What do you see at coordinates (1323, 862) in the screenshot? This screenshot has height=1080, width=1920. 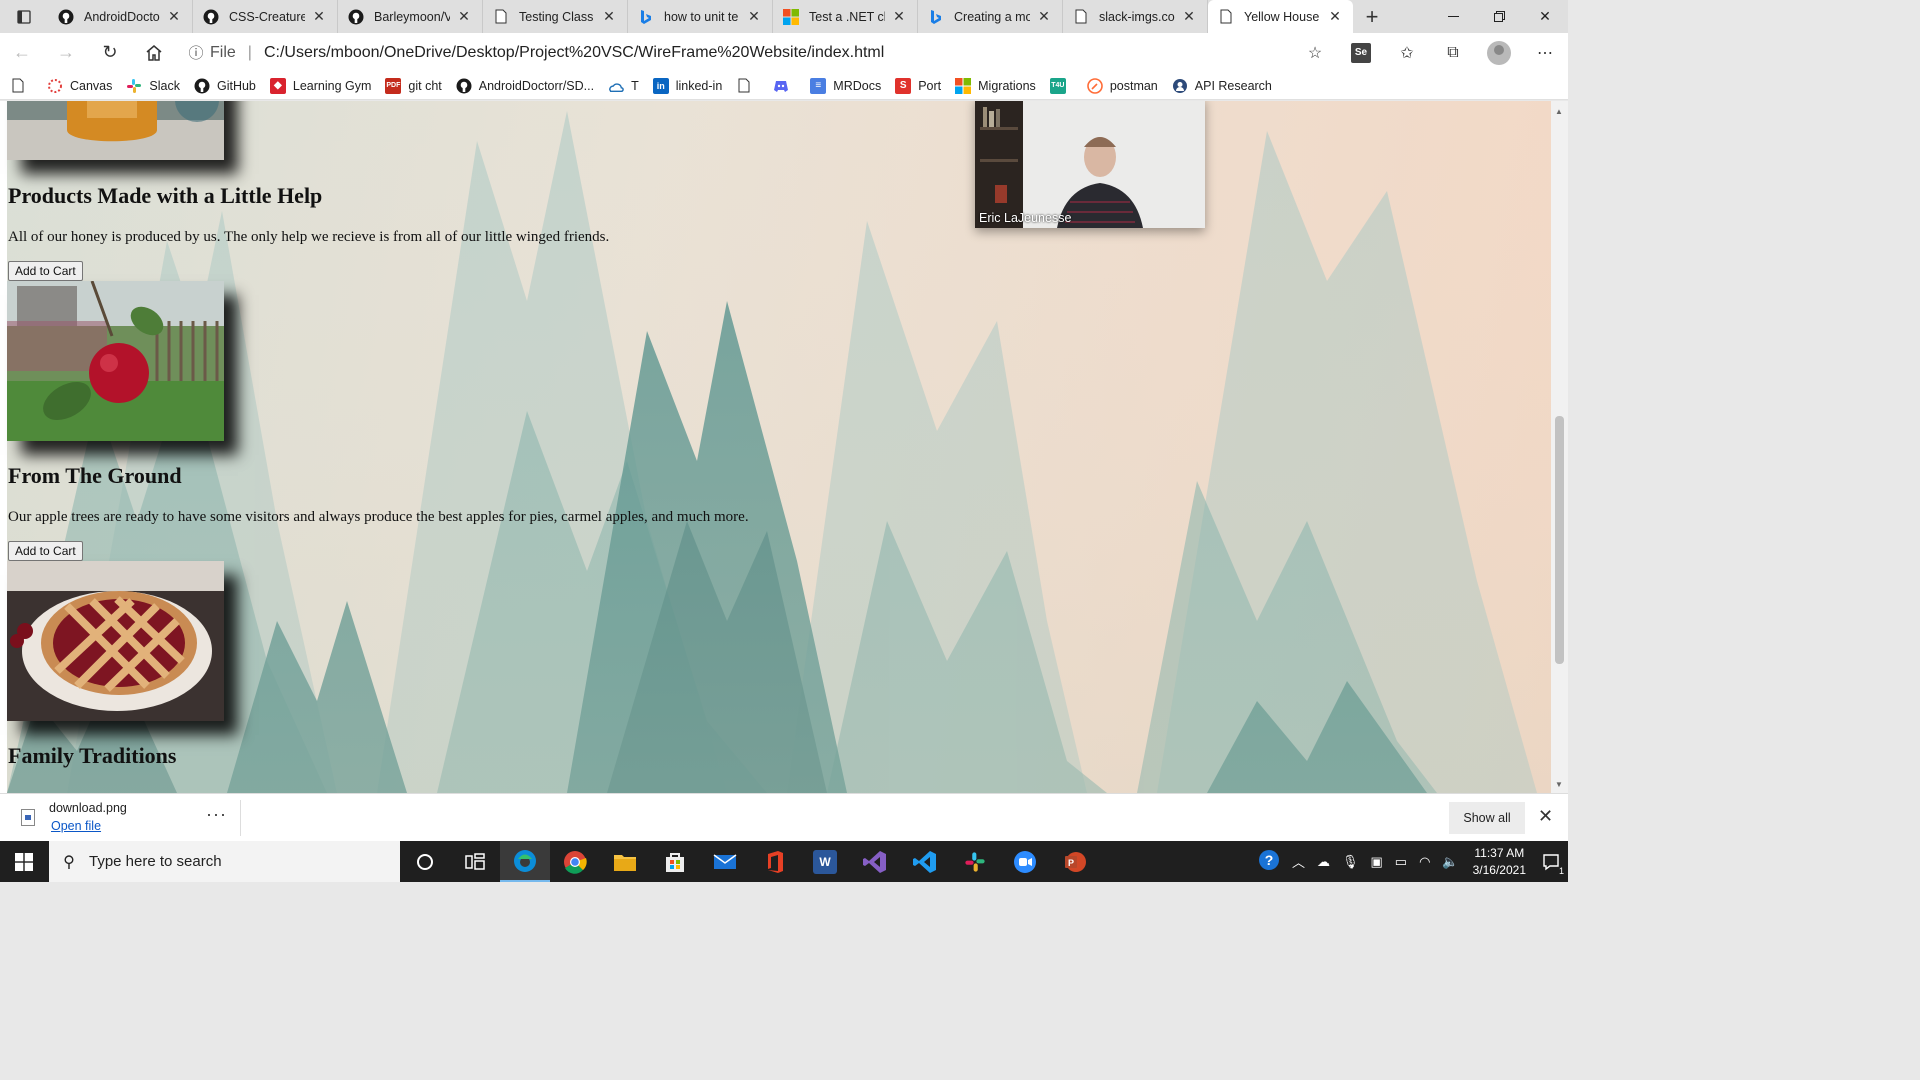 I see `onedrive-icon: ☁` at bounding box center [1323, 862].